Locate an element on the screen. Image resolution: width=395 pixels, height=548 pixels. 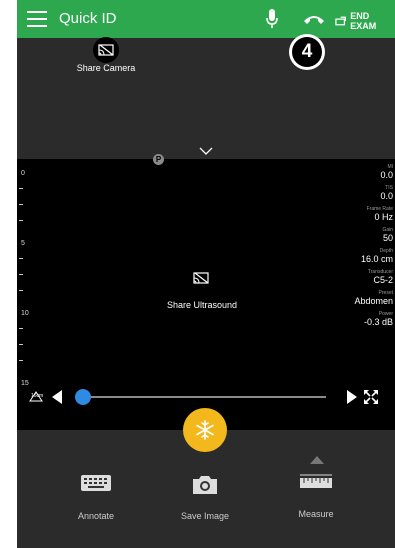
depth-label: 15 is located at coordinates (25, 383).